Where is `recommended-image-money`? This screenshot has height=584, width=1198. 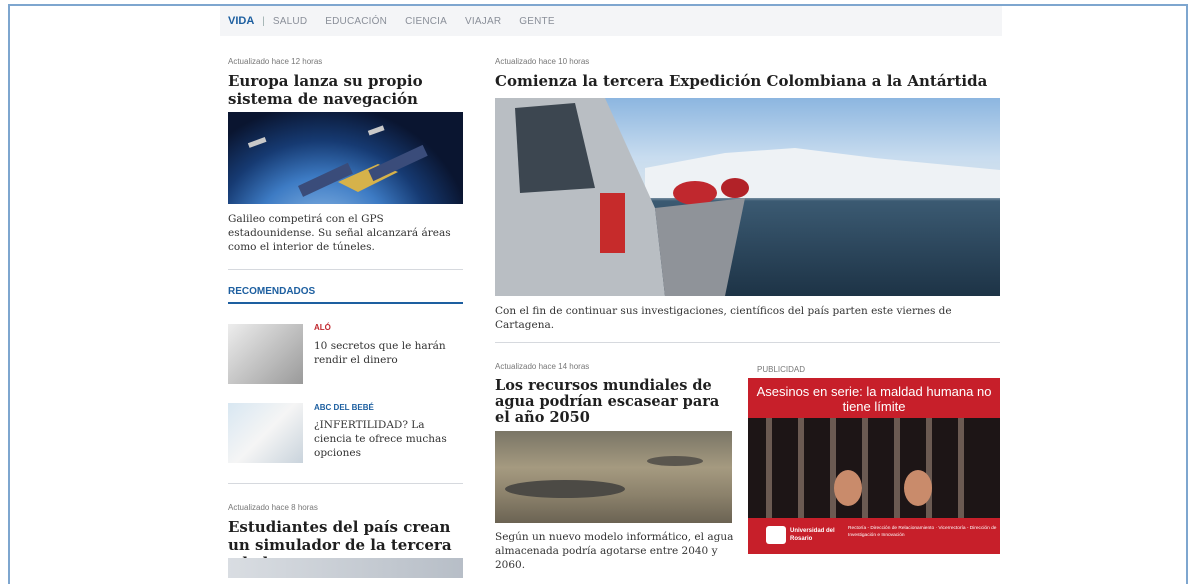
recommended-image-money is located at coordinates (265, 354).